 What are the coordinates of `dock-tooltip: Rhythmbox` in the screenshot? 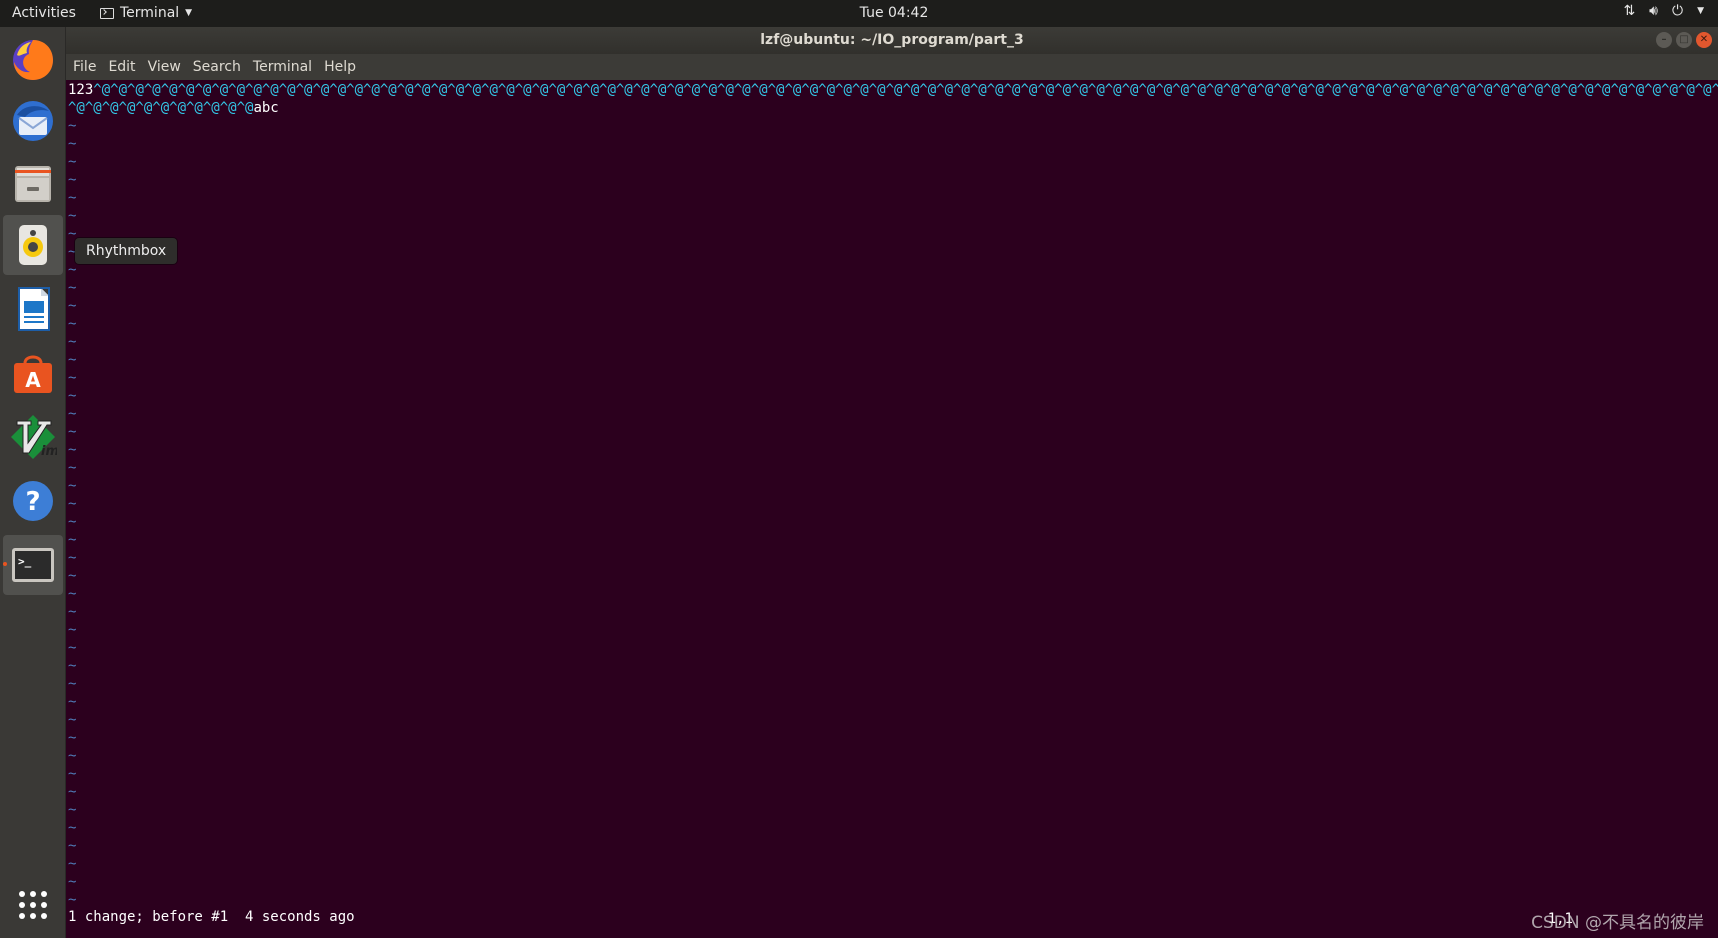 It's located at (126, 251).